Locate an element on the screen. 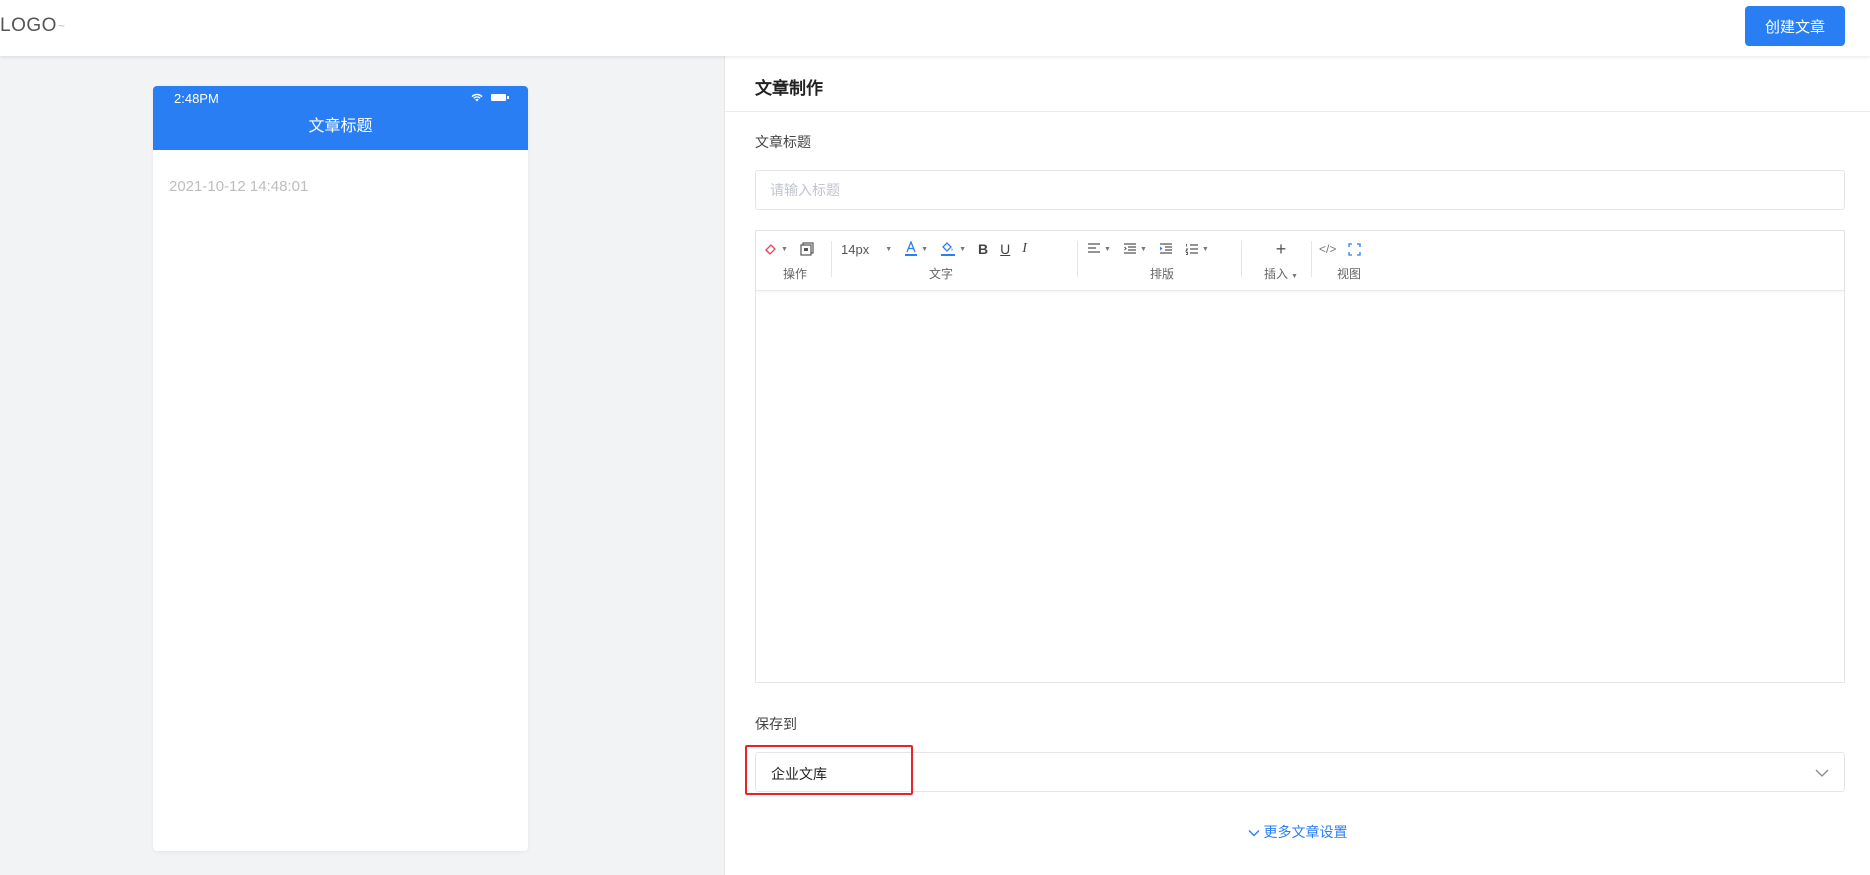 The image size is (1870, 875). align-icon: ▼ is located at coordinates (1099, 249).